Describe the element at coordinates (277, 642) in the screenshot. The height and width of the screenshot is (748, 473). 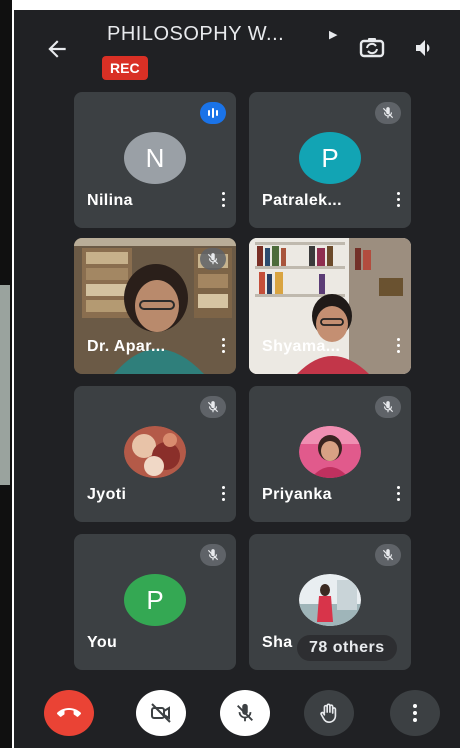
I see `participant-name: Sha` at that location.